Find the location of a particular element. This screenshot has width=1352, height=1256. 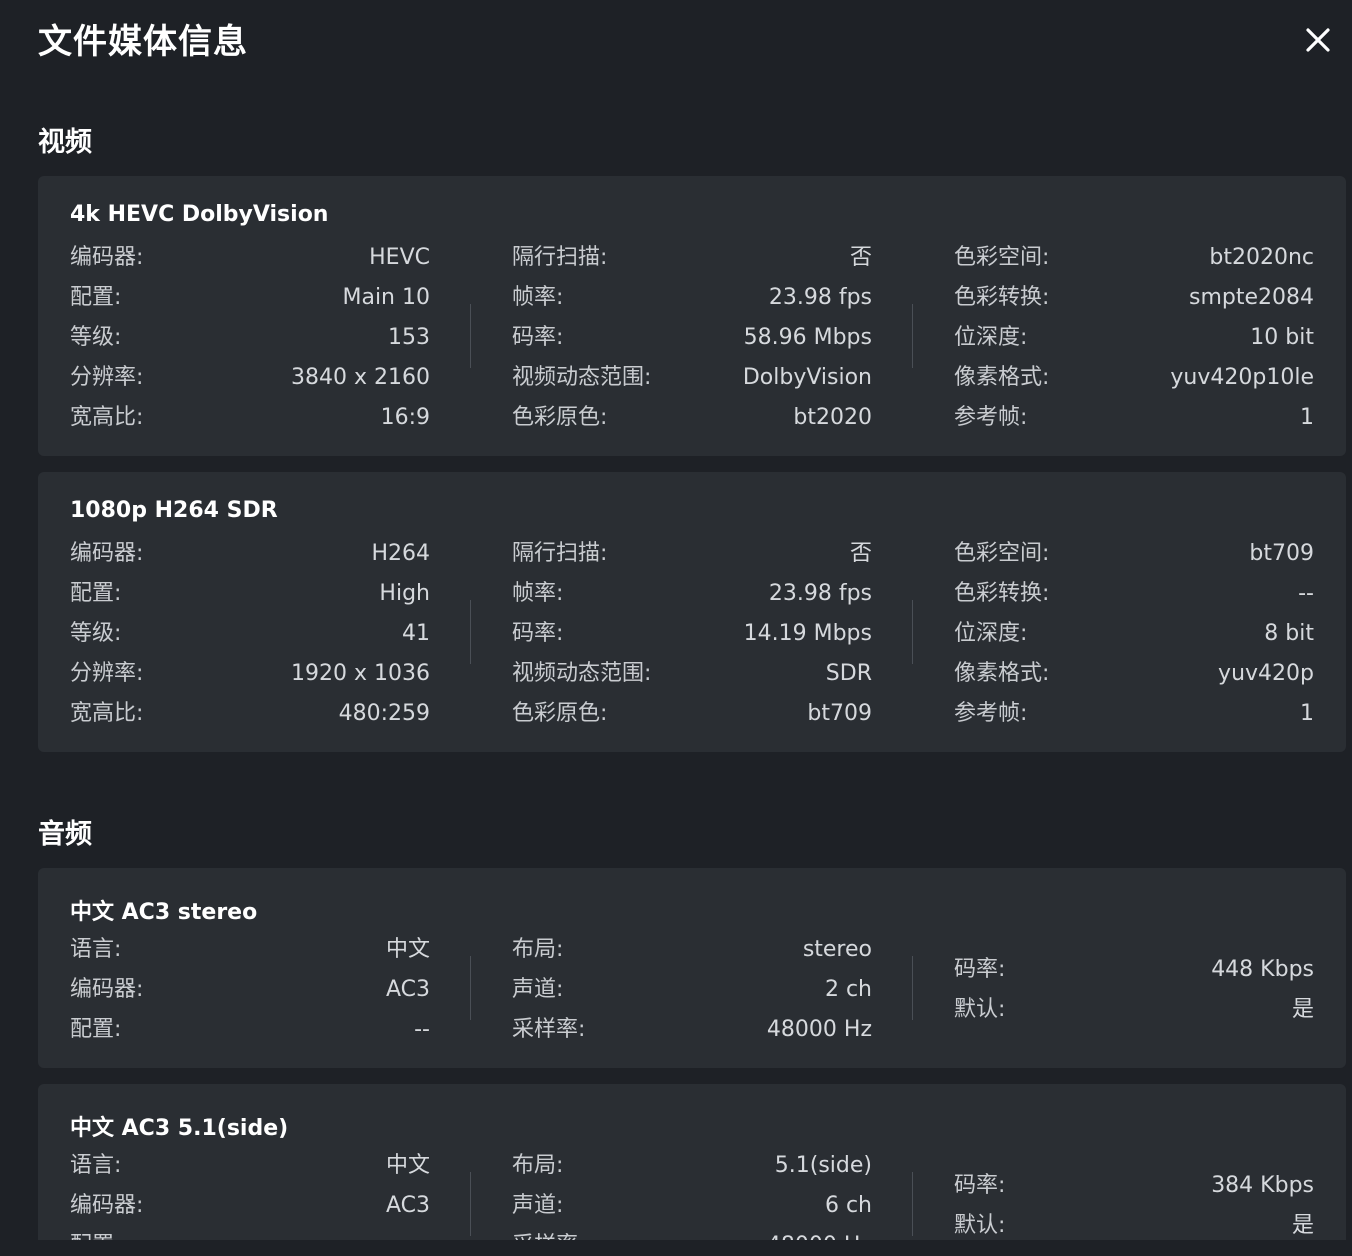

info-value: 48000 Hz is located at coordinates (819, 1233).